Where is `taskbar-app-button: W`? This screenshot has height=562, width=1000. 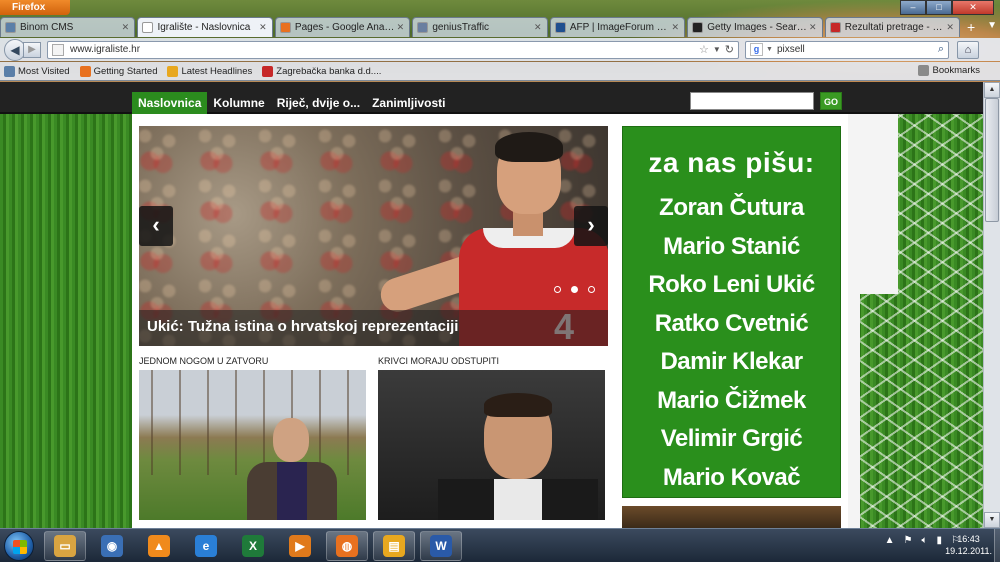
taskbar-app-button: W is located at coordinates (441, 546).